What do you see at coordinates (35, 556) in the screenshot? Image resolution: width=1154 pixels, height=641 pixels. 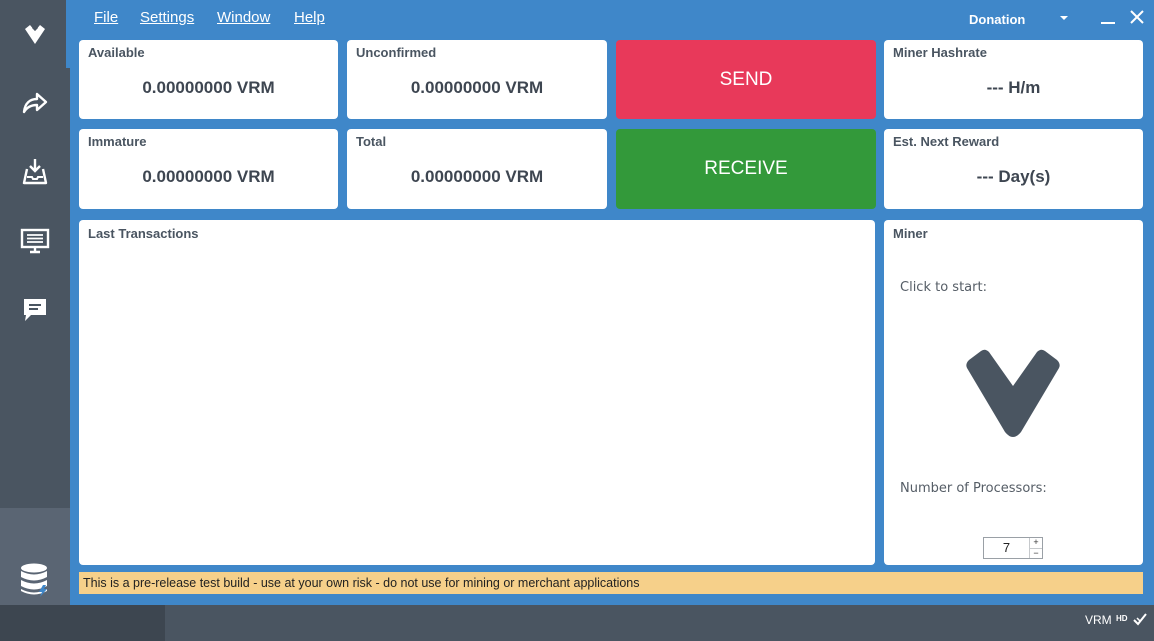 I see `sidebar-bottom` at bounding box center [35, 556].